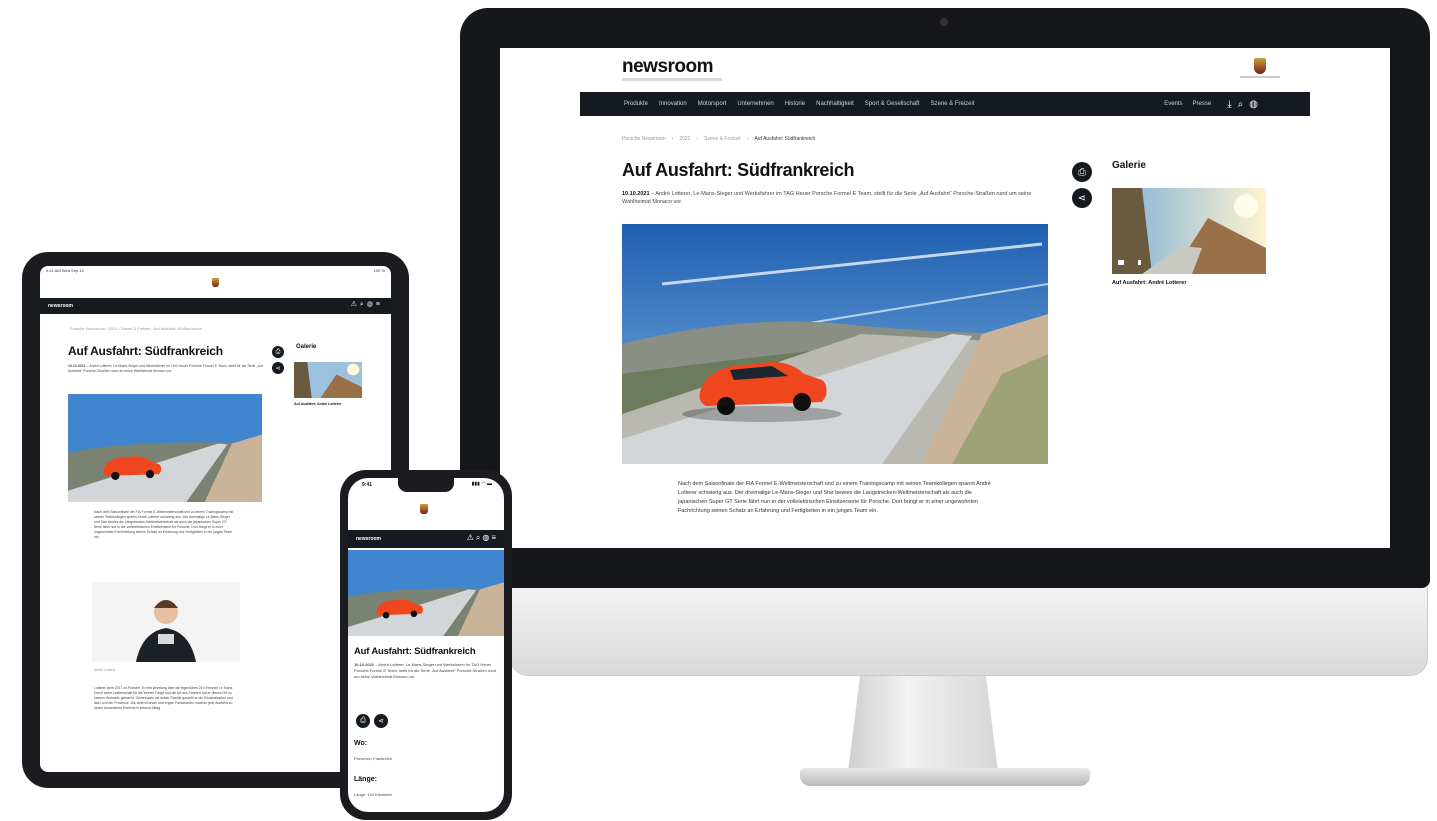 Image resolution: width=1437 pixels, height=821 pixels. I want to click on driver-portrait, so click(166, 622).